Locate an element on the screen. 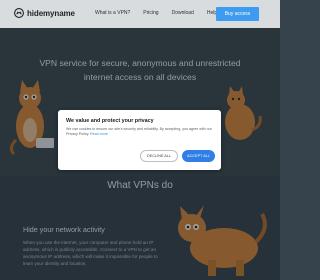 The image size is (320, 280). logo-text: hidemyname is located at coordinates (51, 13).